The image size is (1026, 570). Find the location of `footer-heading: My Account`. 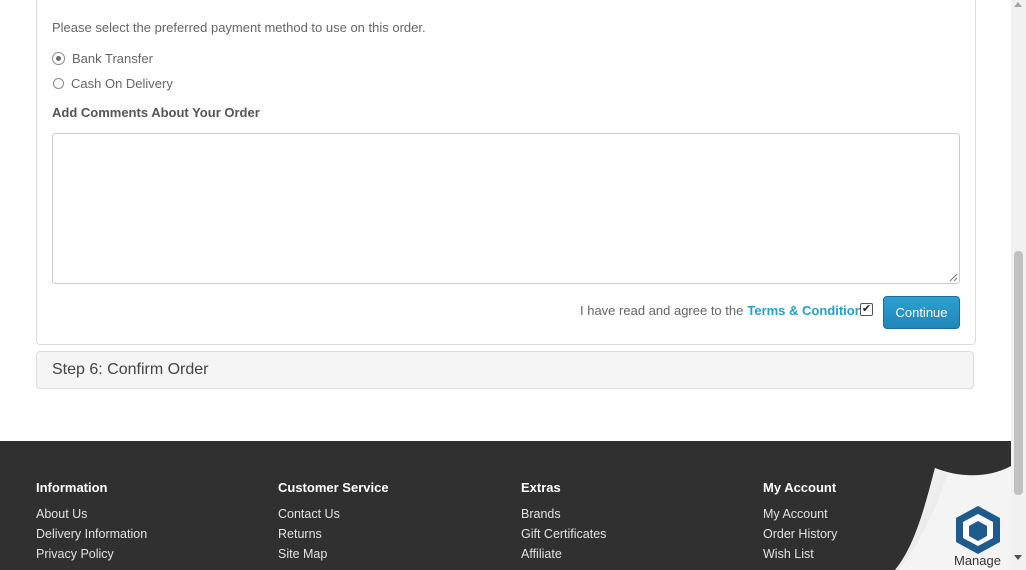

footer-heading: My Account is located at coordinates (800, 487).